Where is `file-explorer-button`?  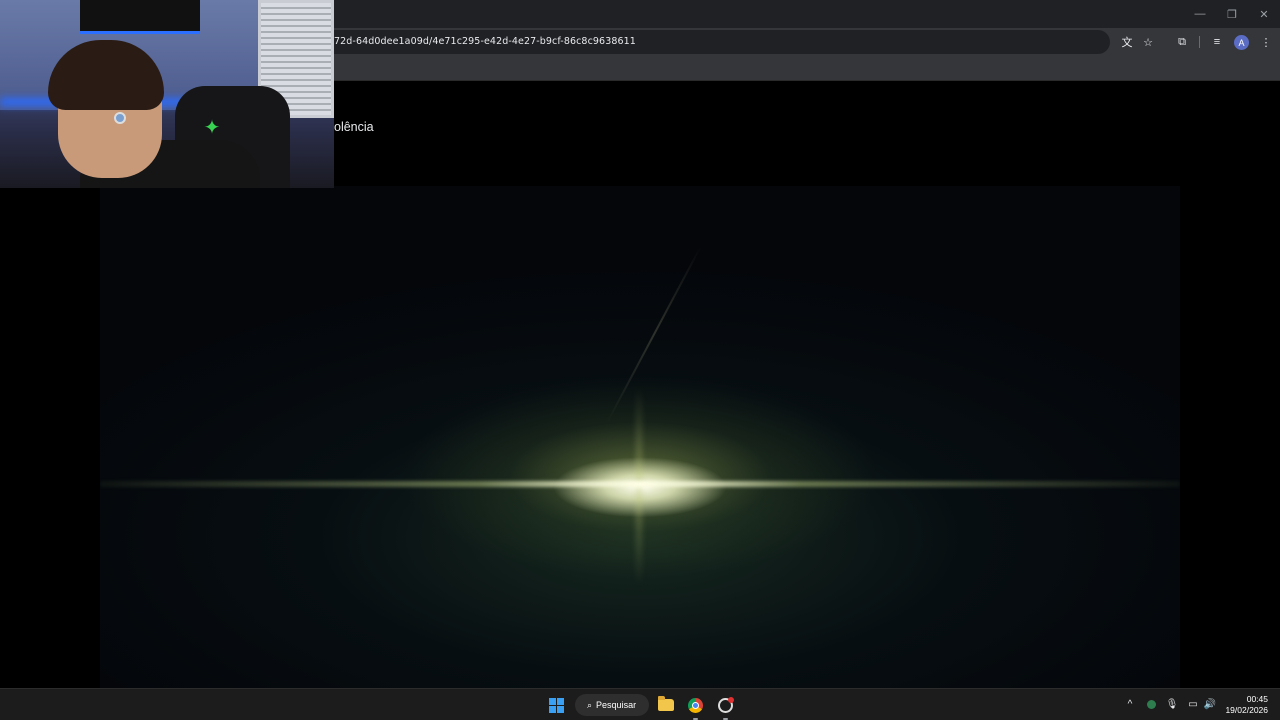 file-explorer-button is located at coordinates (666, 705).